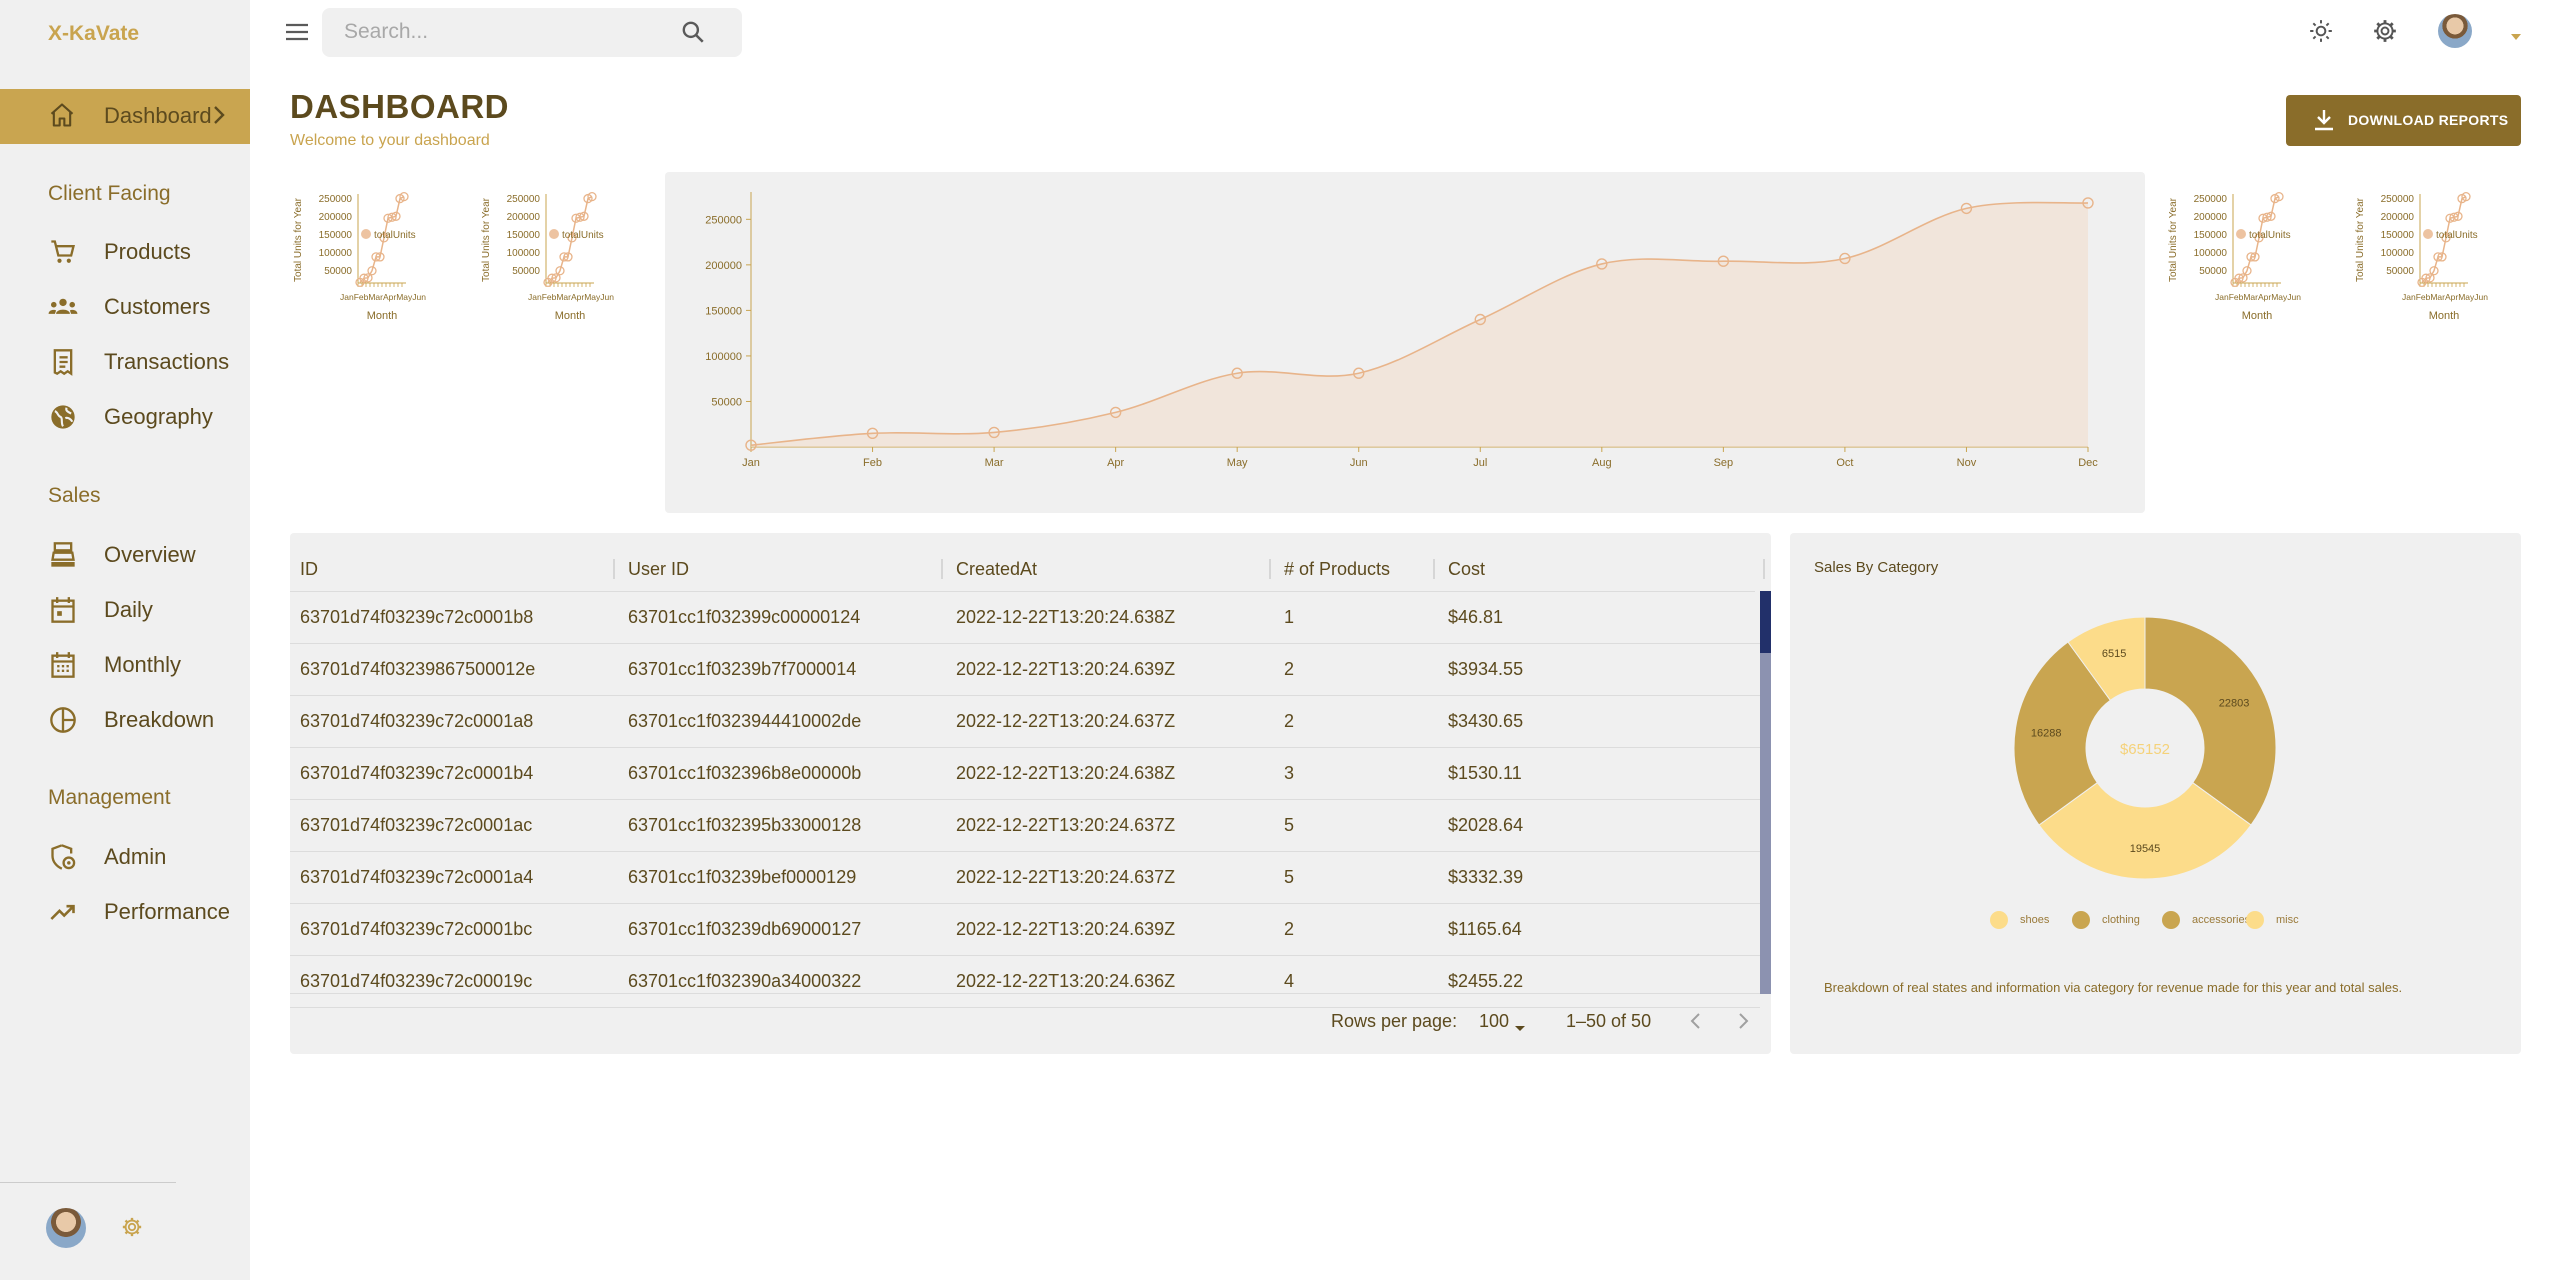 Image resolution: width=2560 pixels, height=1280 pixels. I want to click on rows-per-page-label: Rows per page:, so click(1394, 1021).